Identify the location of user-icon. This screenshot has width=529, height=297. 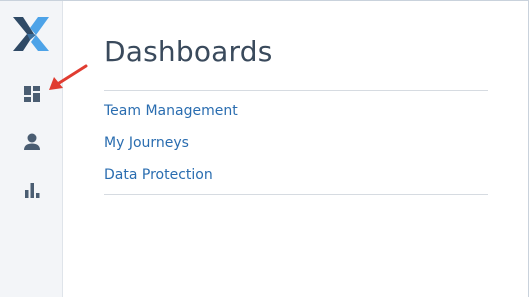
(32, 142).